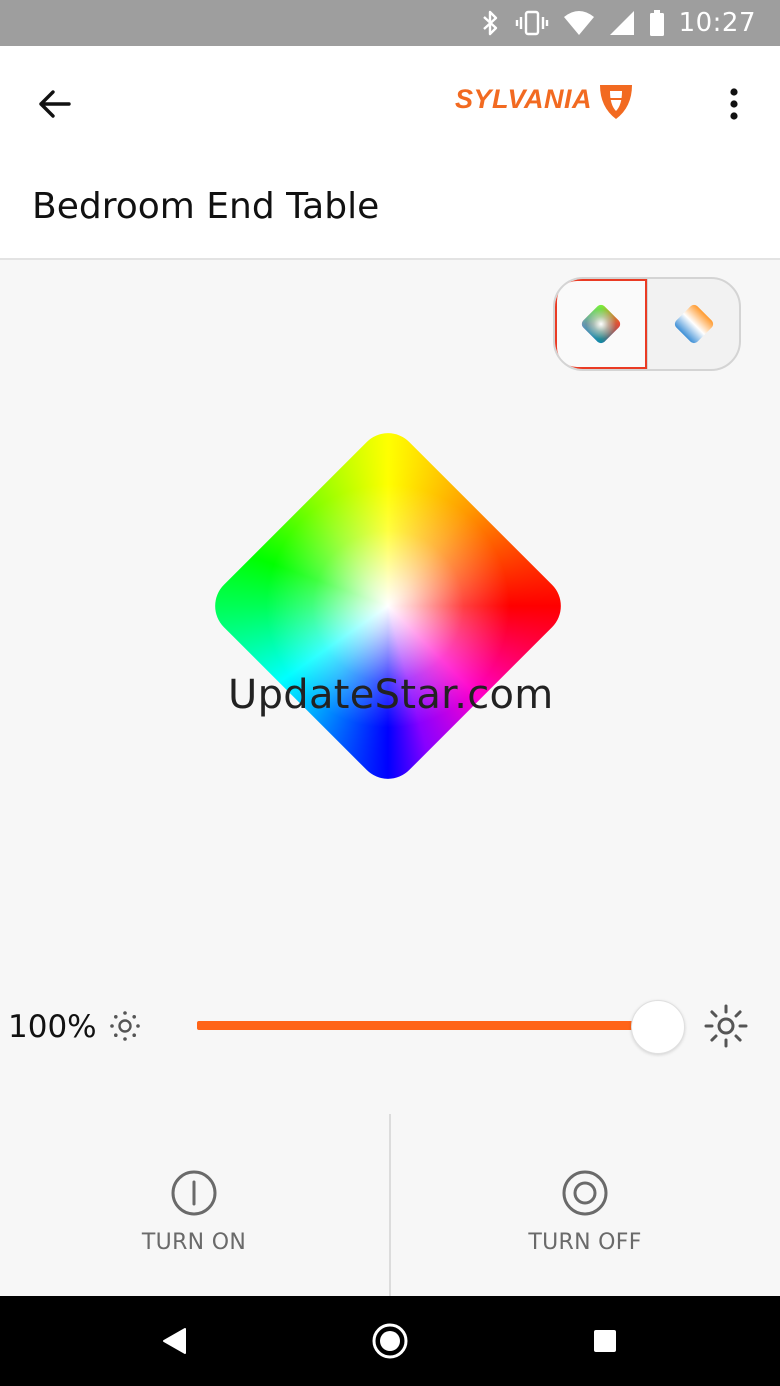 The image size is (780, 1386). What do you see at coordinates (726, 1026) in the screenshot?
I see `brightness-high-icon` at bounding box center [726, 1026].